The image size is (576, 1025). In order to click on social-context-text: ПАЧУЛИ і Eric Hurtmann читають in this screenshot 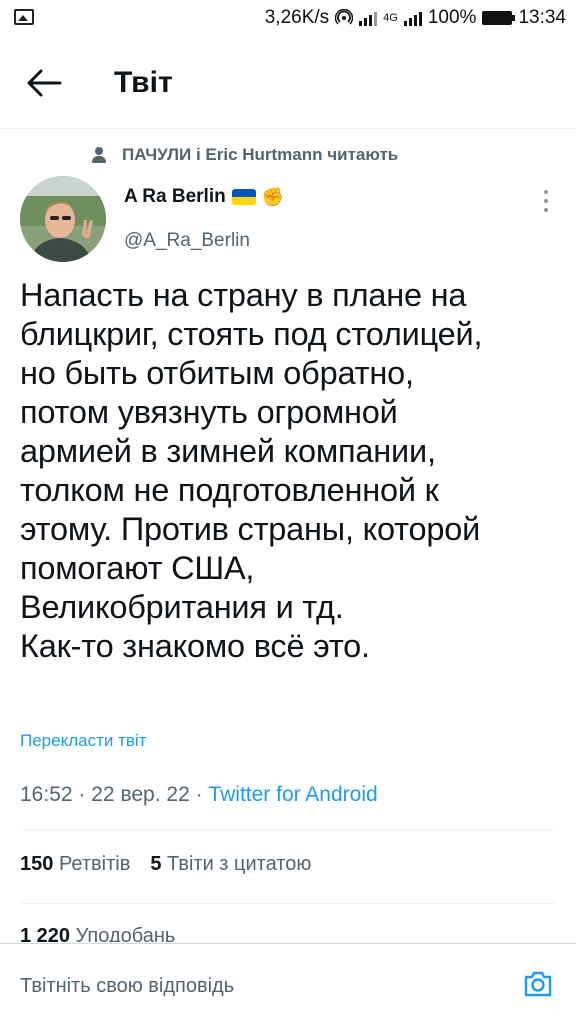, I will do `click(260, 154)`.